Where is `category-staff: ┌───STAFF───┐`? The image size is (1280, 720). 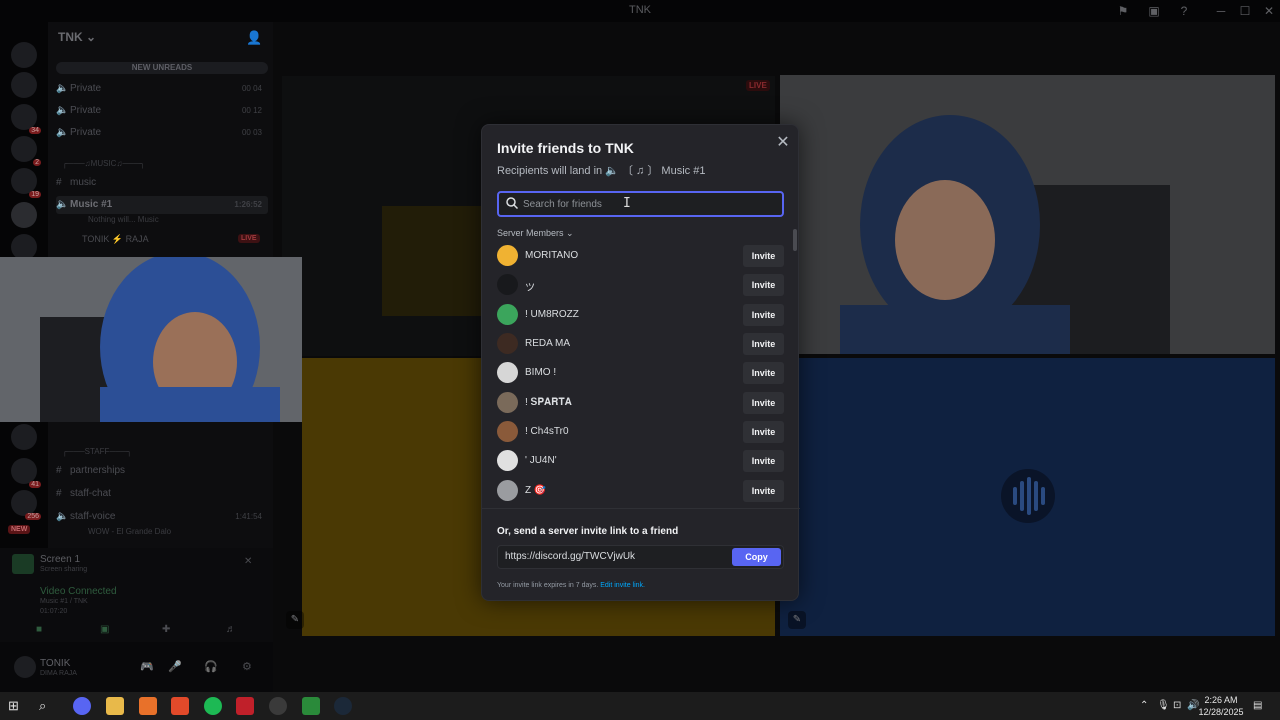
category-staff: ┌───STAFF───┐ is located at coordinates (97, 451).